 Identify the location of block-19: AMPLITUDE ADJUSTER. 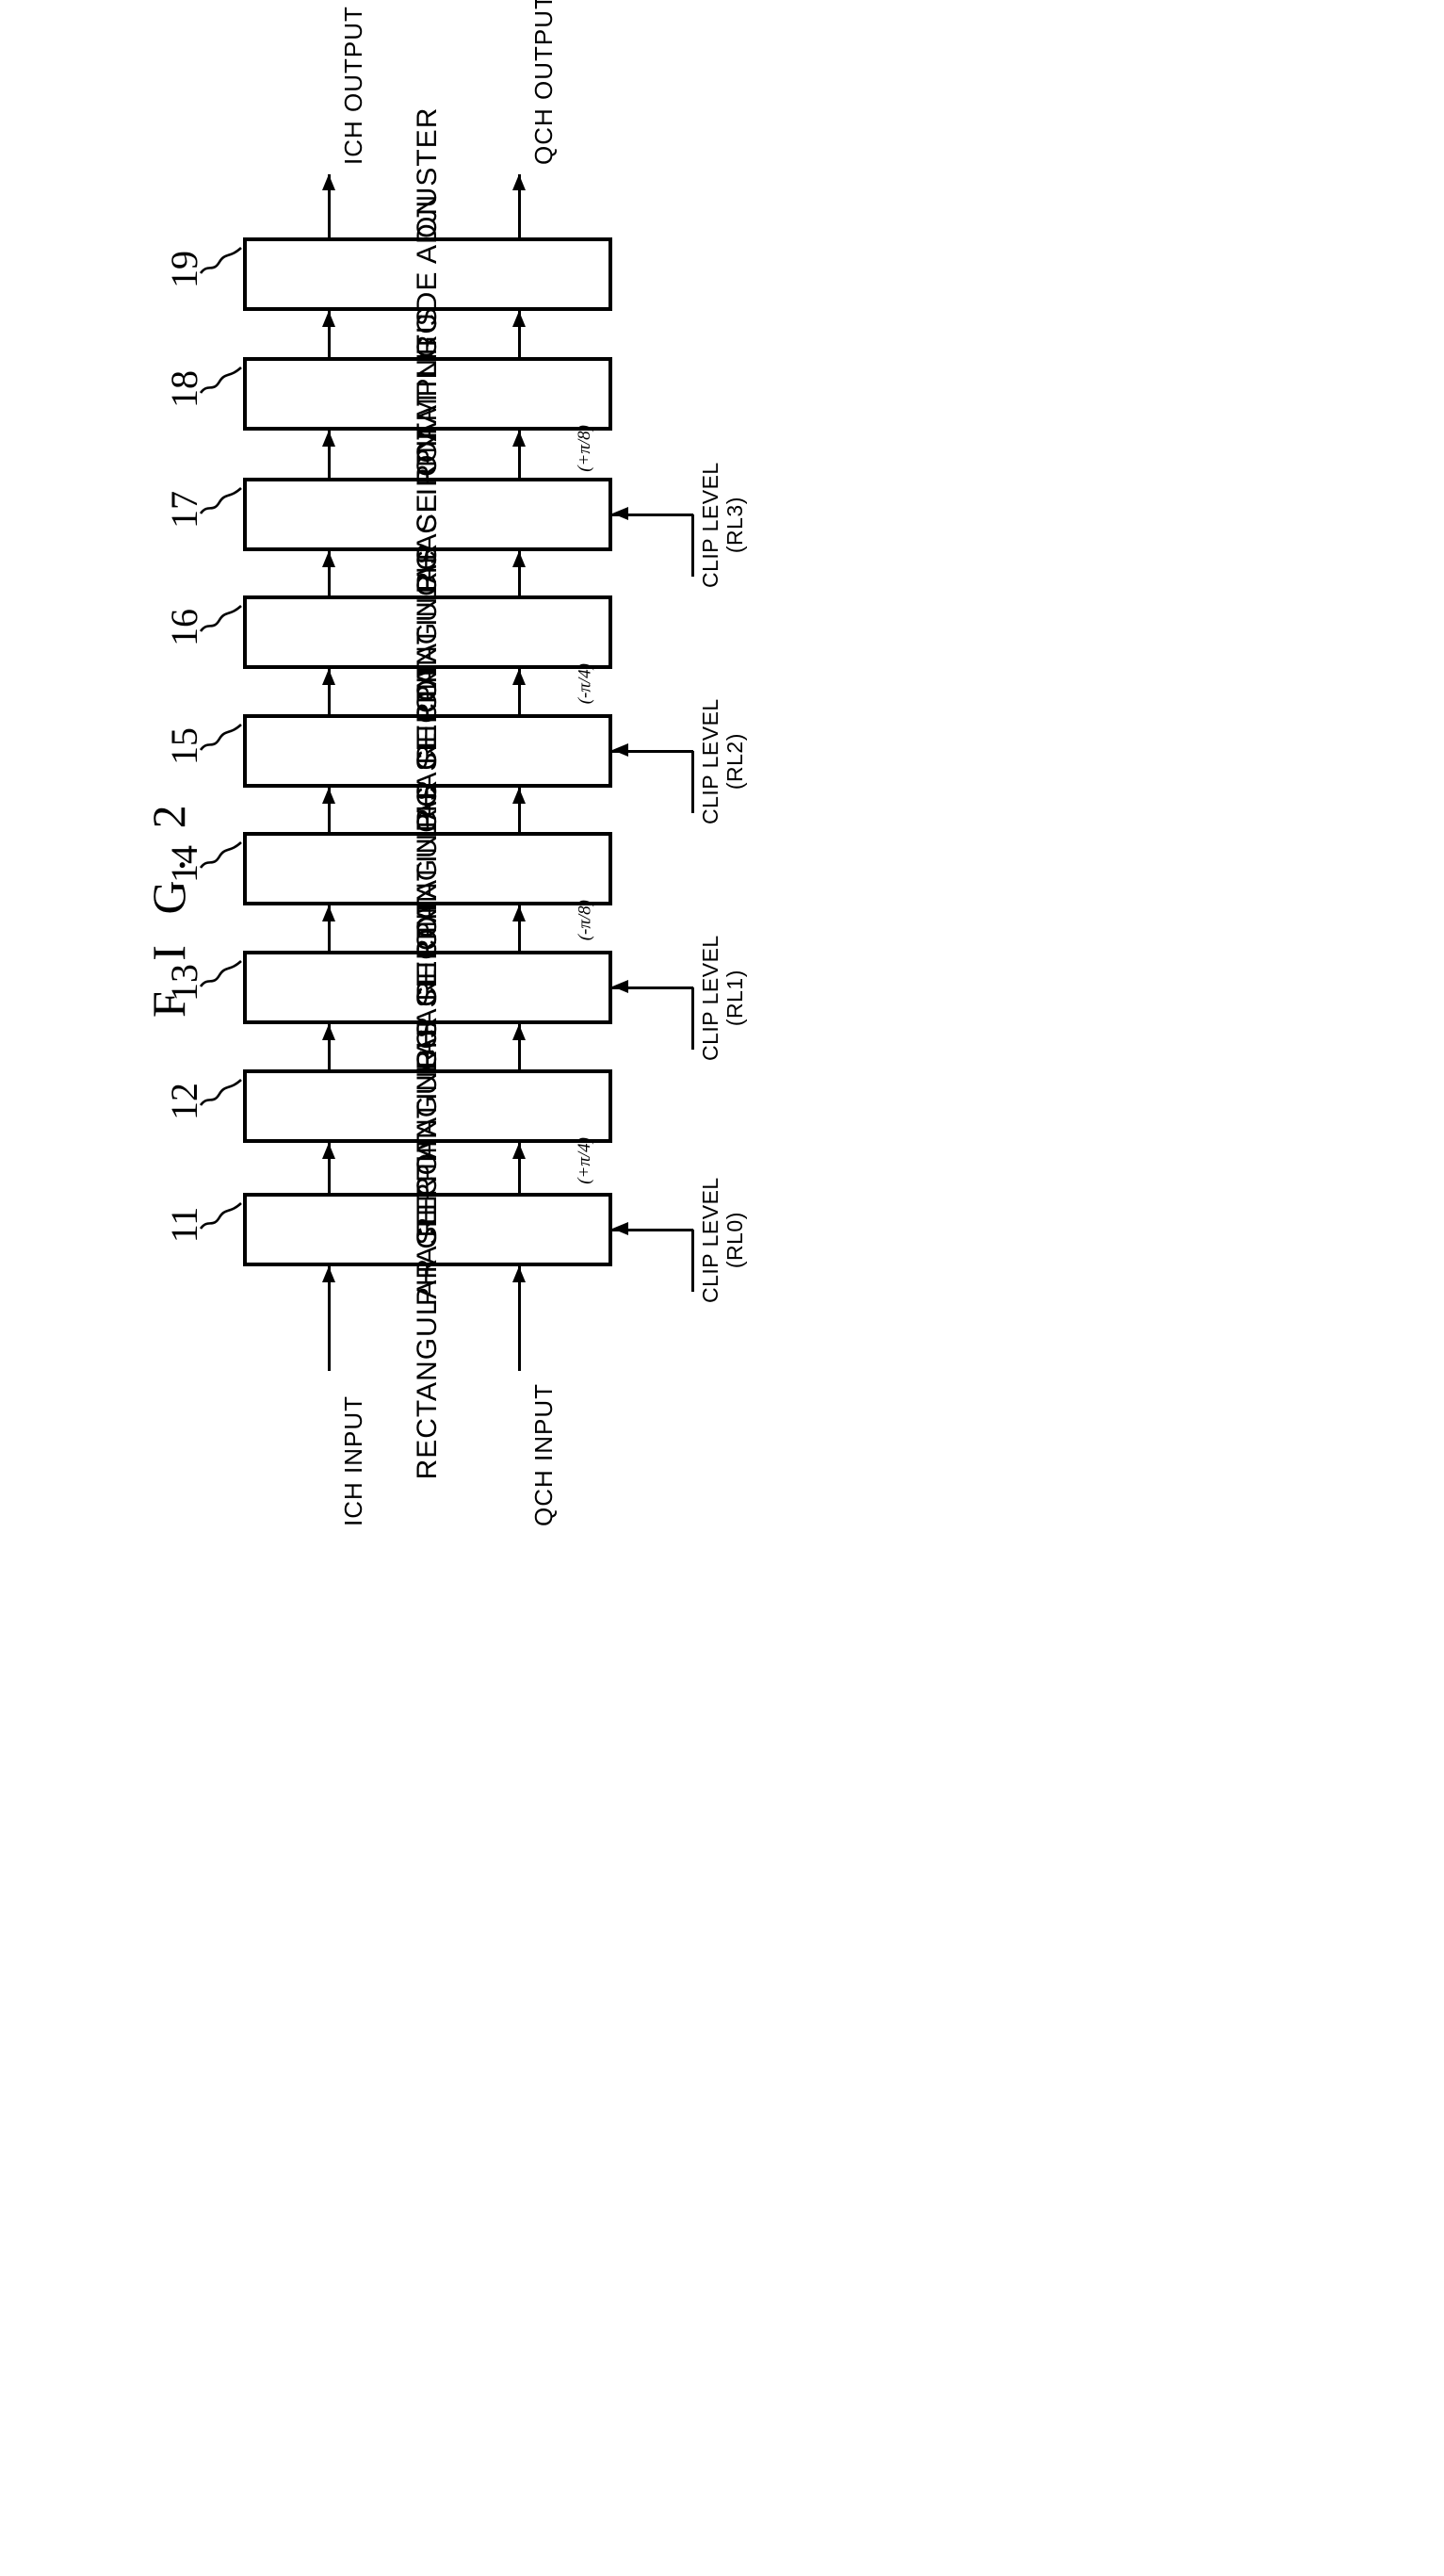
(427, 274).